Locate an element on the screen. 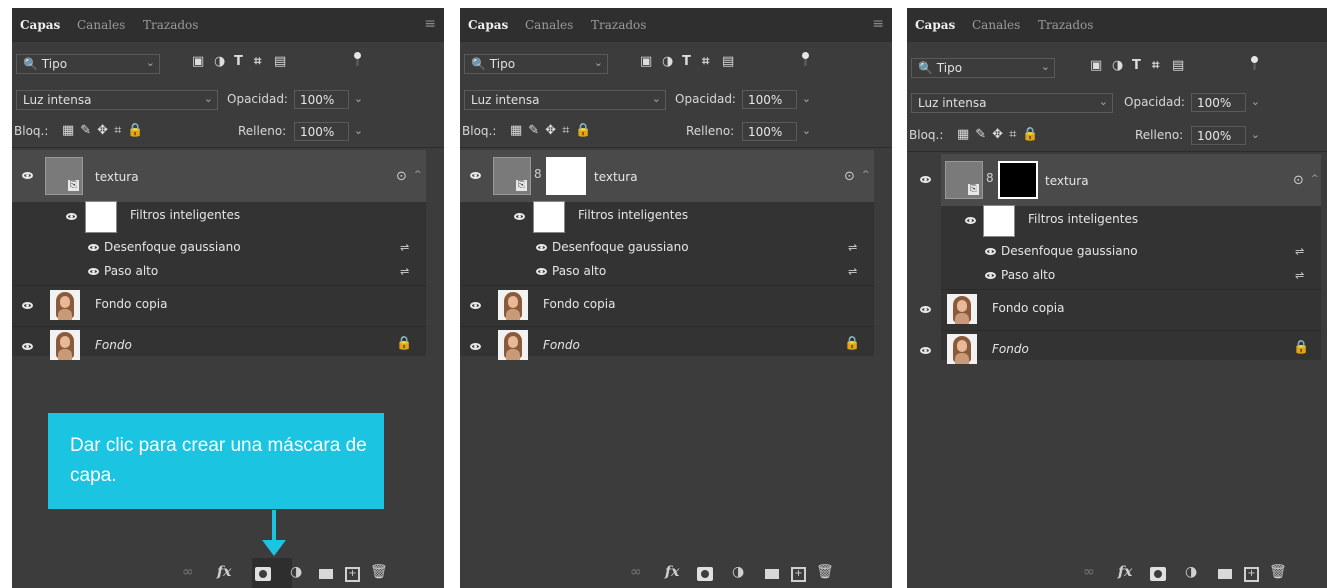 Image resolution: width=1327 pixels, height=588 pixels. chain-link-icon: 8 is located at coordinates (990, 178).